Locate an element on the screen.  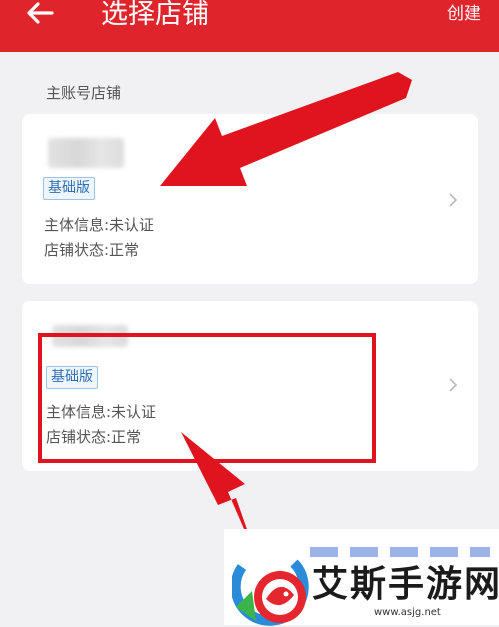
watermark: 艾斯手游网 www.asjg.net is located at coordinates (361, 577).